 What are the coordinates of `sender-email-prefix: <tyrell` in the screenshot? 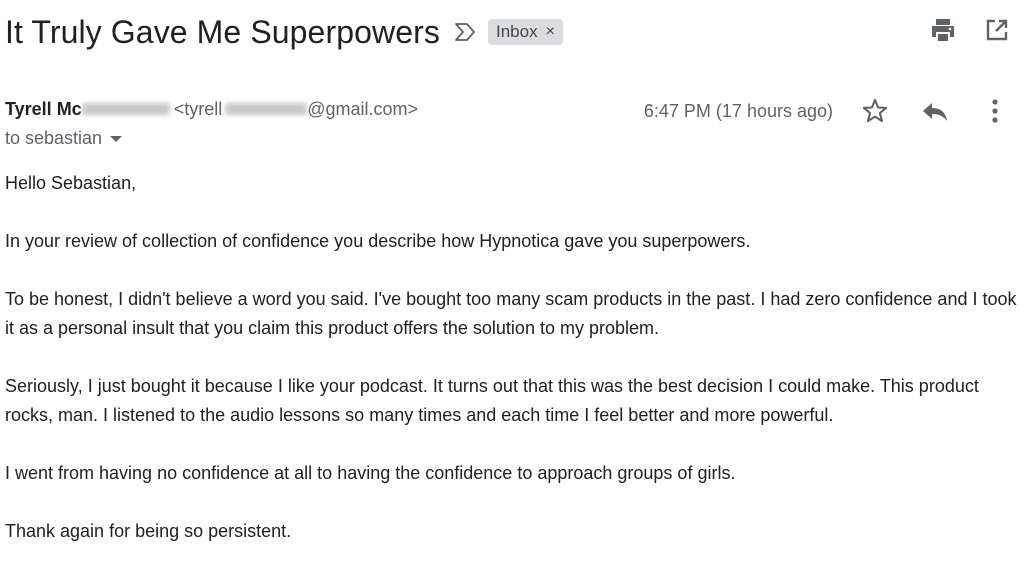 It's located at (198, 108).